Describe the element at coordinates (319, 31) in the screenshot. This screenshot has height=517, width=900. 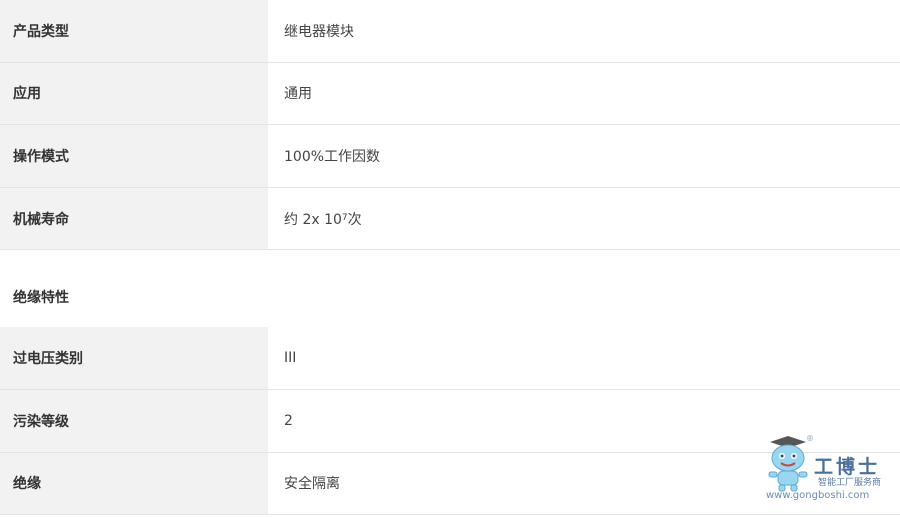
I see `row-value: 继电器模块` at that location.